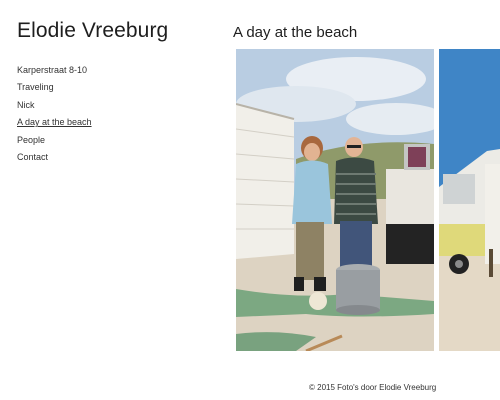 The image size is (500, 400). Describe the element at coordinates (54, 87) in the screenshot. I see `nav-item-traveling: Traveling` at that location.